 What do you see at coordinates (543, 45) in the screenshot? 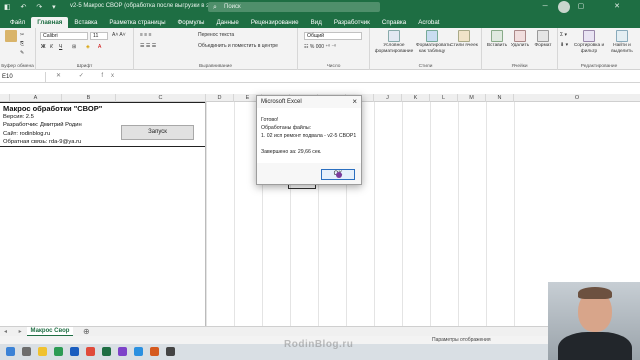
I see `format-label: Формат` at bounding box center [543, 45].